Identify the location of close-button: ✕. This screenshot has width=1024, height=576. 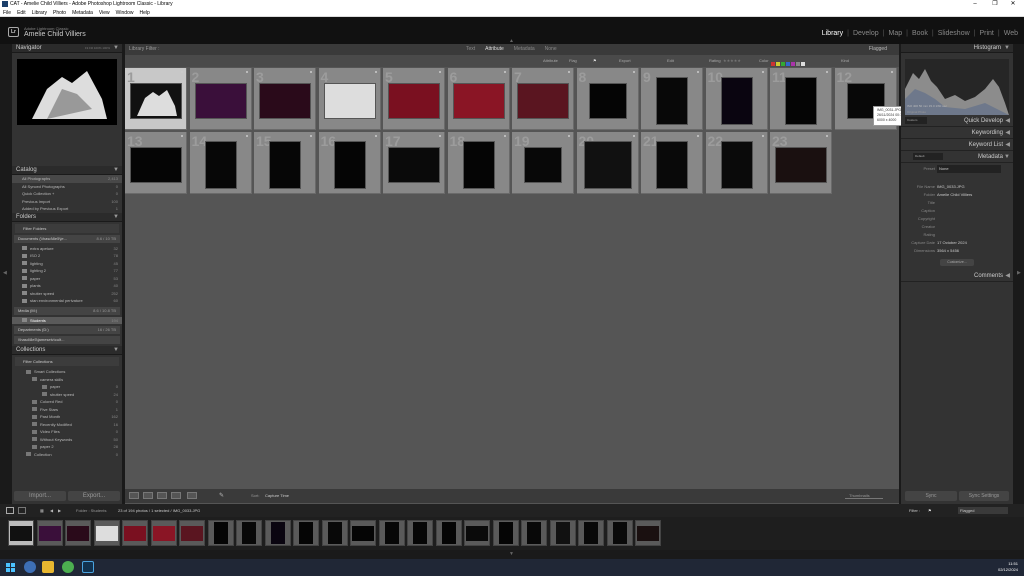
(1013, 4).